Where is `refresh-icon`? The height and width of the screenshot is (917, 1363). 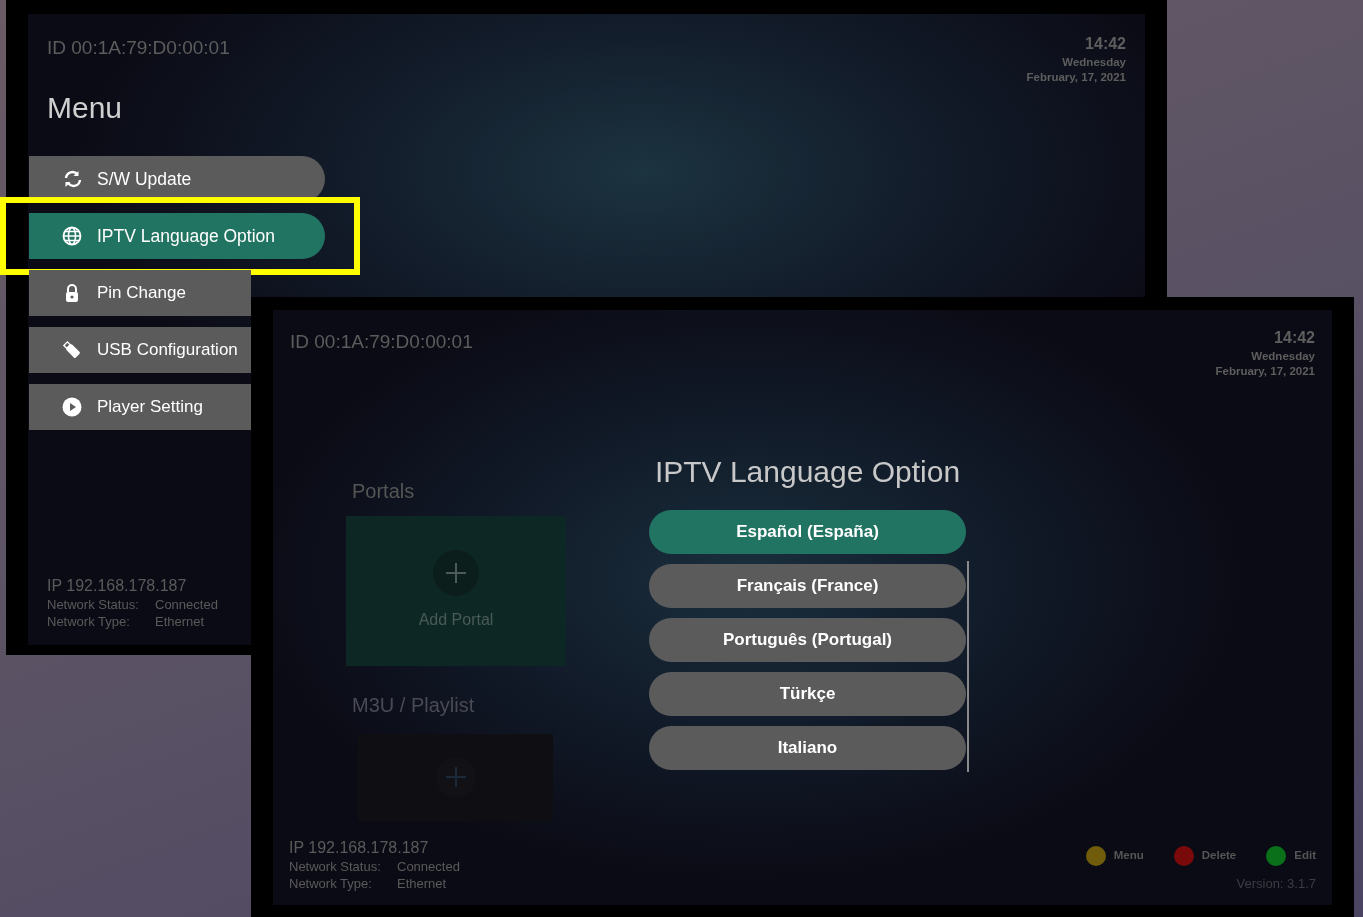
refresh-icon is located at coordinates (72, 178).